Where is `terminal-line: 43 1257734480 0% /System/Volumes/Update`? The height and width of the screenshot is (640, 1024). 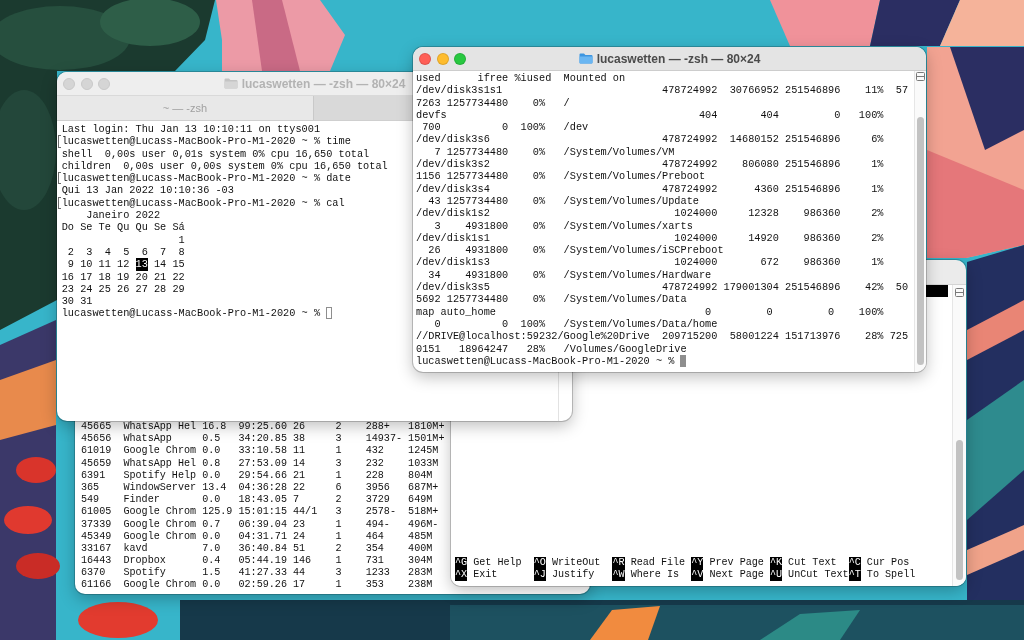 terminal-line: 43 1257734480 0% /System/Volumes/Update is located at coordinates (563, 201).